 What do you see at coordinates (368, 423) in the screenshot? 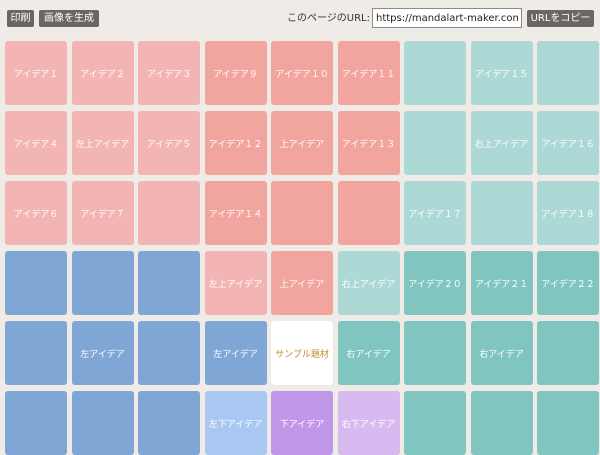
I see `grid-cell: 右下アイデア` at bounding box center [368, 423].